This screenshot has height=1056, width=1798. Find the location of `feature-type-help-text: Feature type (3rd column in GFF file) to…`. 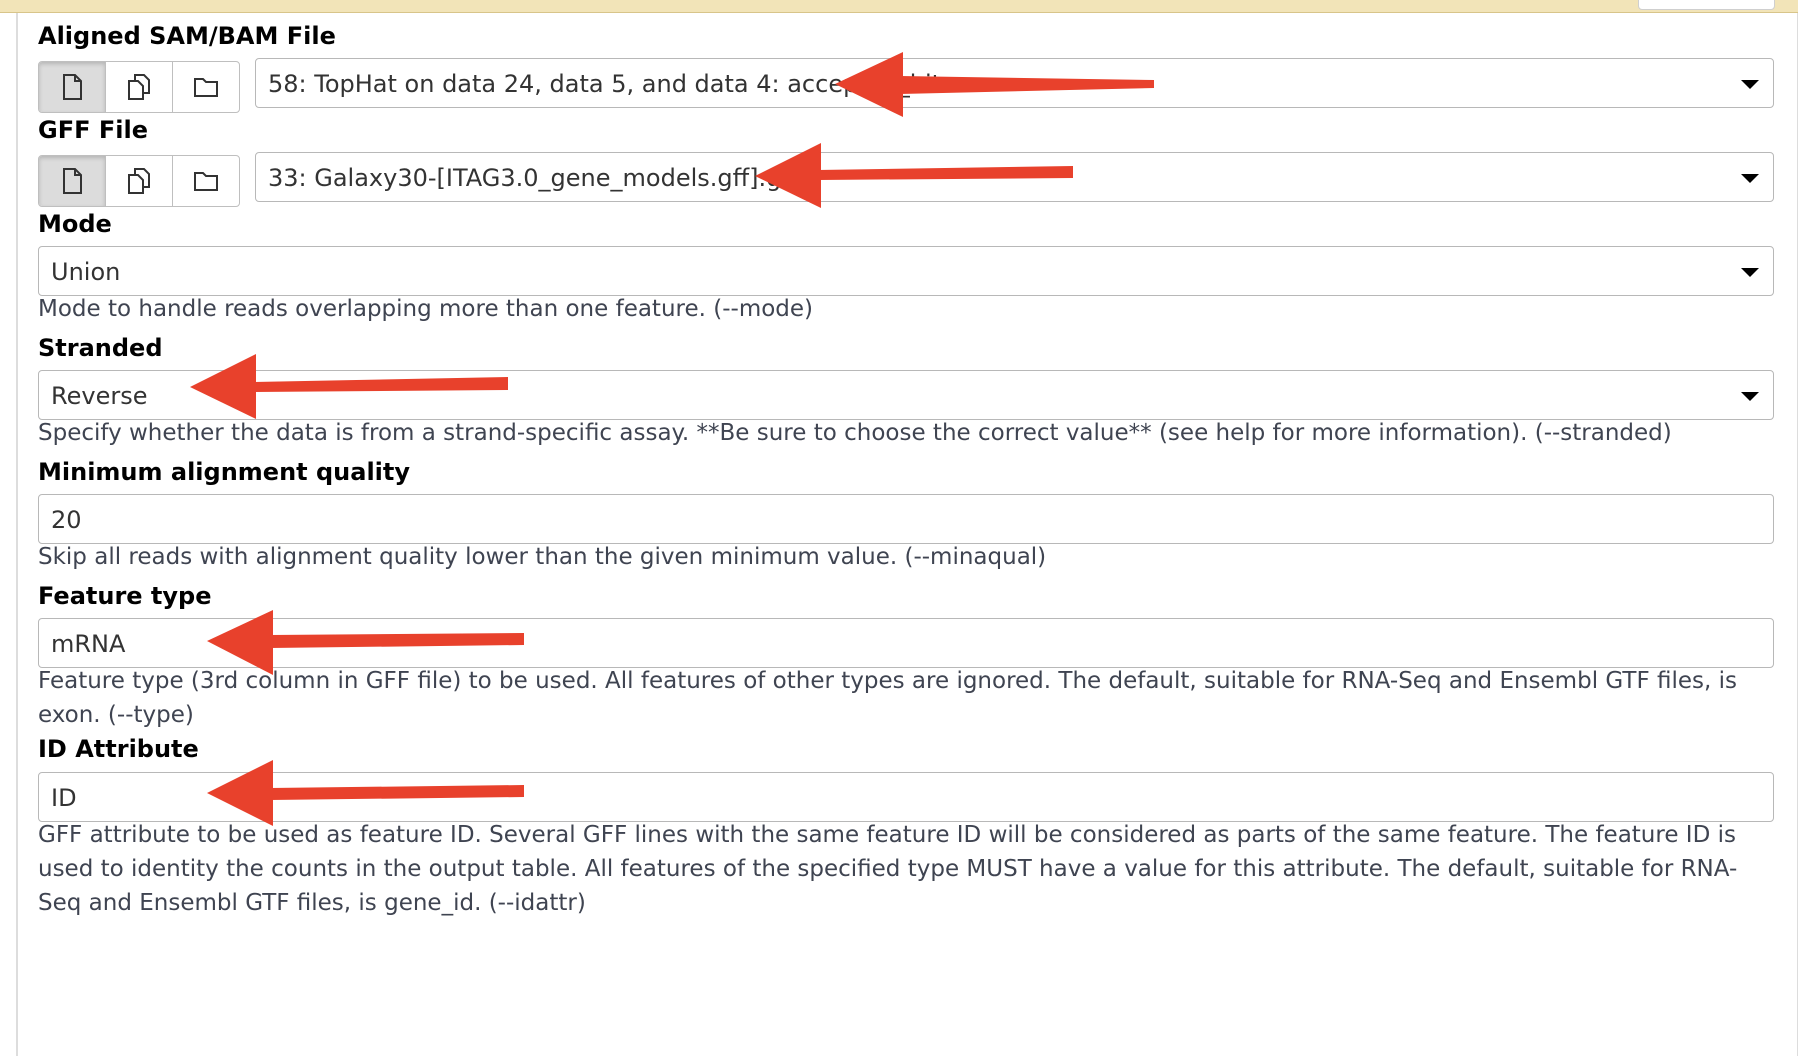

feature-type-help-text: Feature type (3rd column in GFF file) to… is located at coordinates (887, 698).